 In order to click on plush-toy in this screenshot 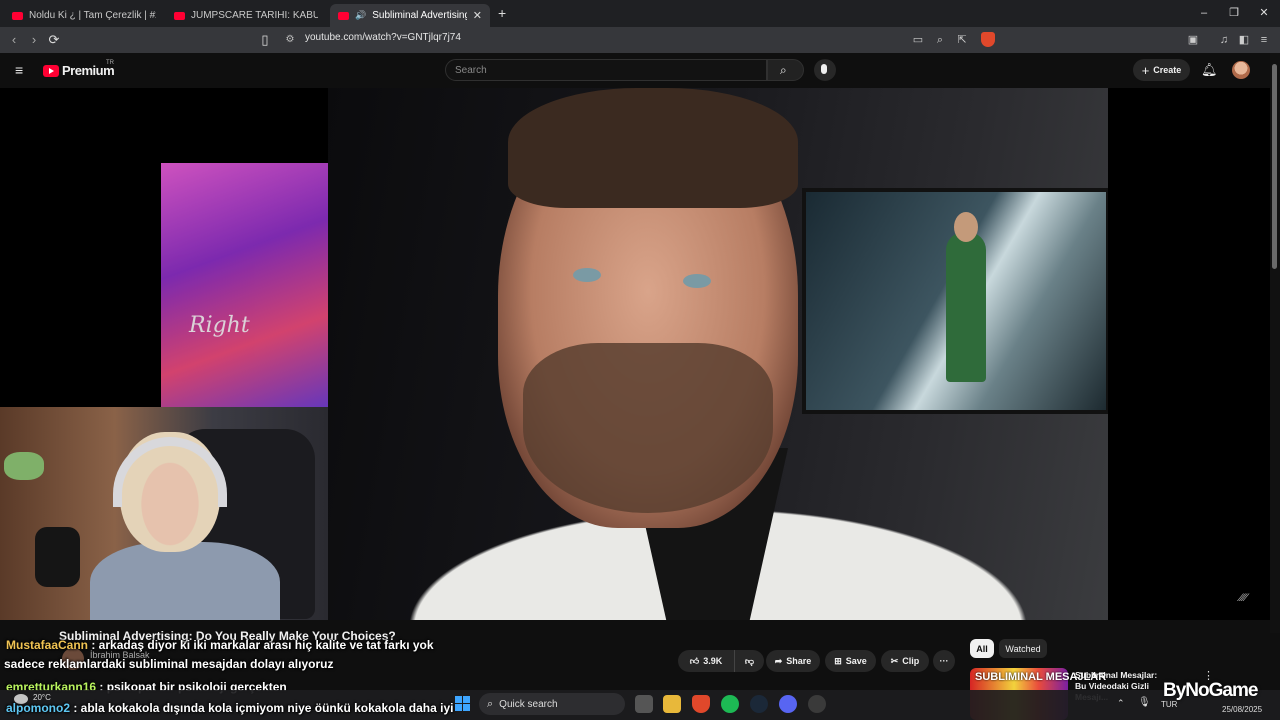, I will do `click(24, 466)`.